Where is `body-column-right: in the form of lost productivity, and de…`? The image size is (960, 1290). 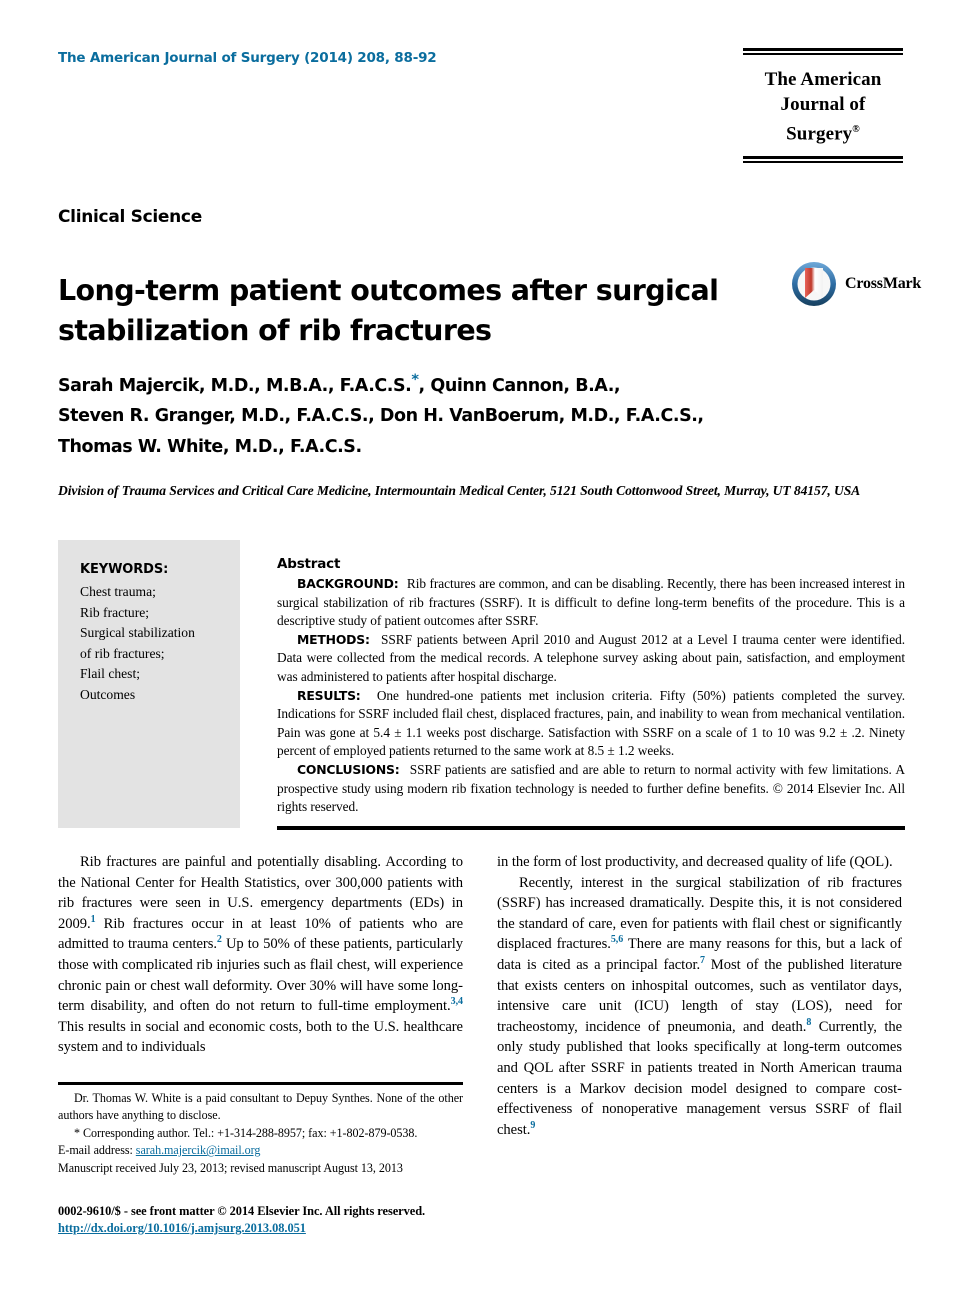
body-column-right: in the form of lost productivity, and de… is located at coordinates (699, 996).